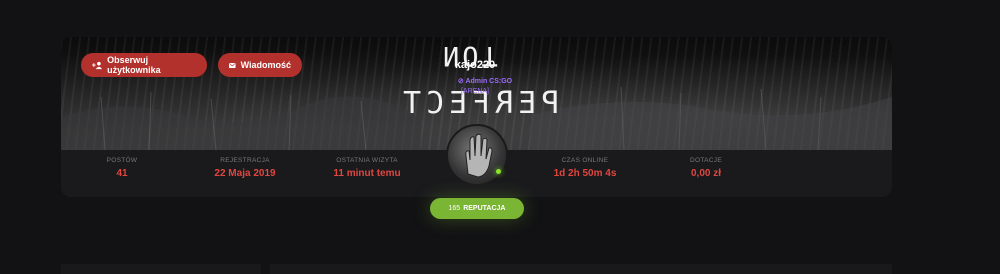 This screenshot has width=1000, height=274. Describe the element at coordinates (585, 160) in the screenshot. I see `stat-label: CZAS ONLINE` at that location.